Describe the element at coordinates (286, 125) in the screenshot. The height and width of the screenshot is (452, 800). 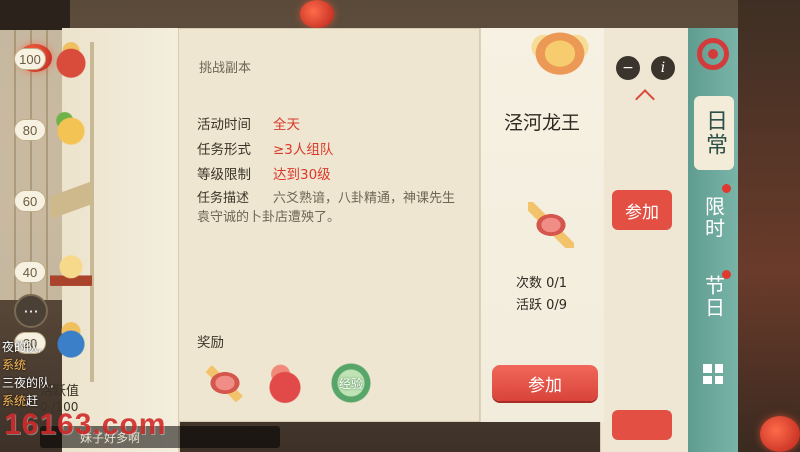
I see `info-value: 全天` at that location.